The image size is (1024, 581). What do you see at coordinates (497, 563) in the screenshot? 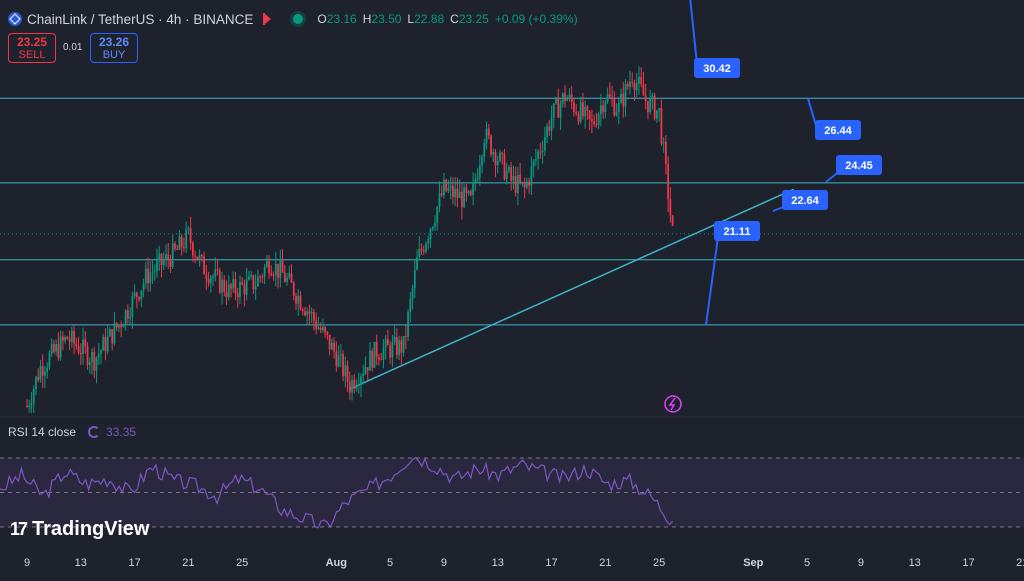
I see `x-tick-label: 13` at bounding box center [497, 563].